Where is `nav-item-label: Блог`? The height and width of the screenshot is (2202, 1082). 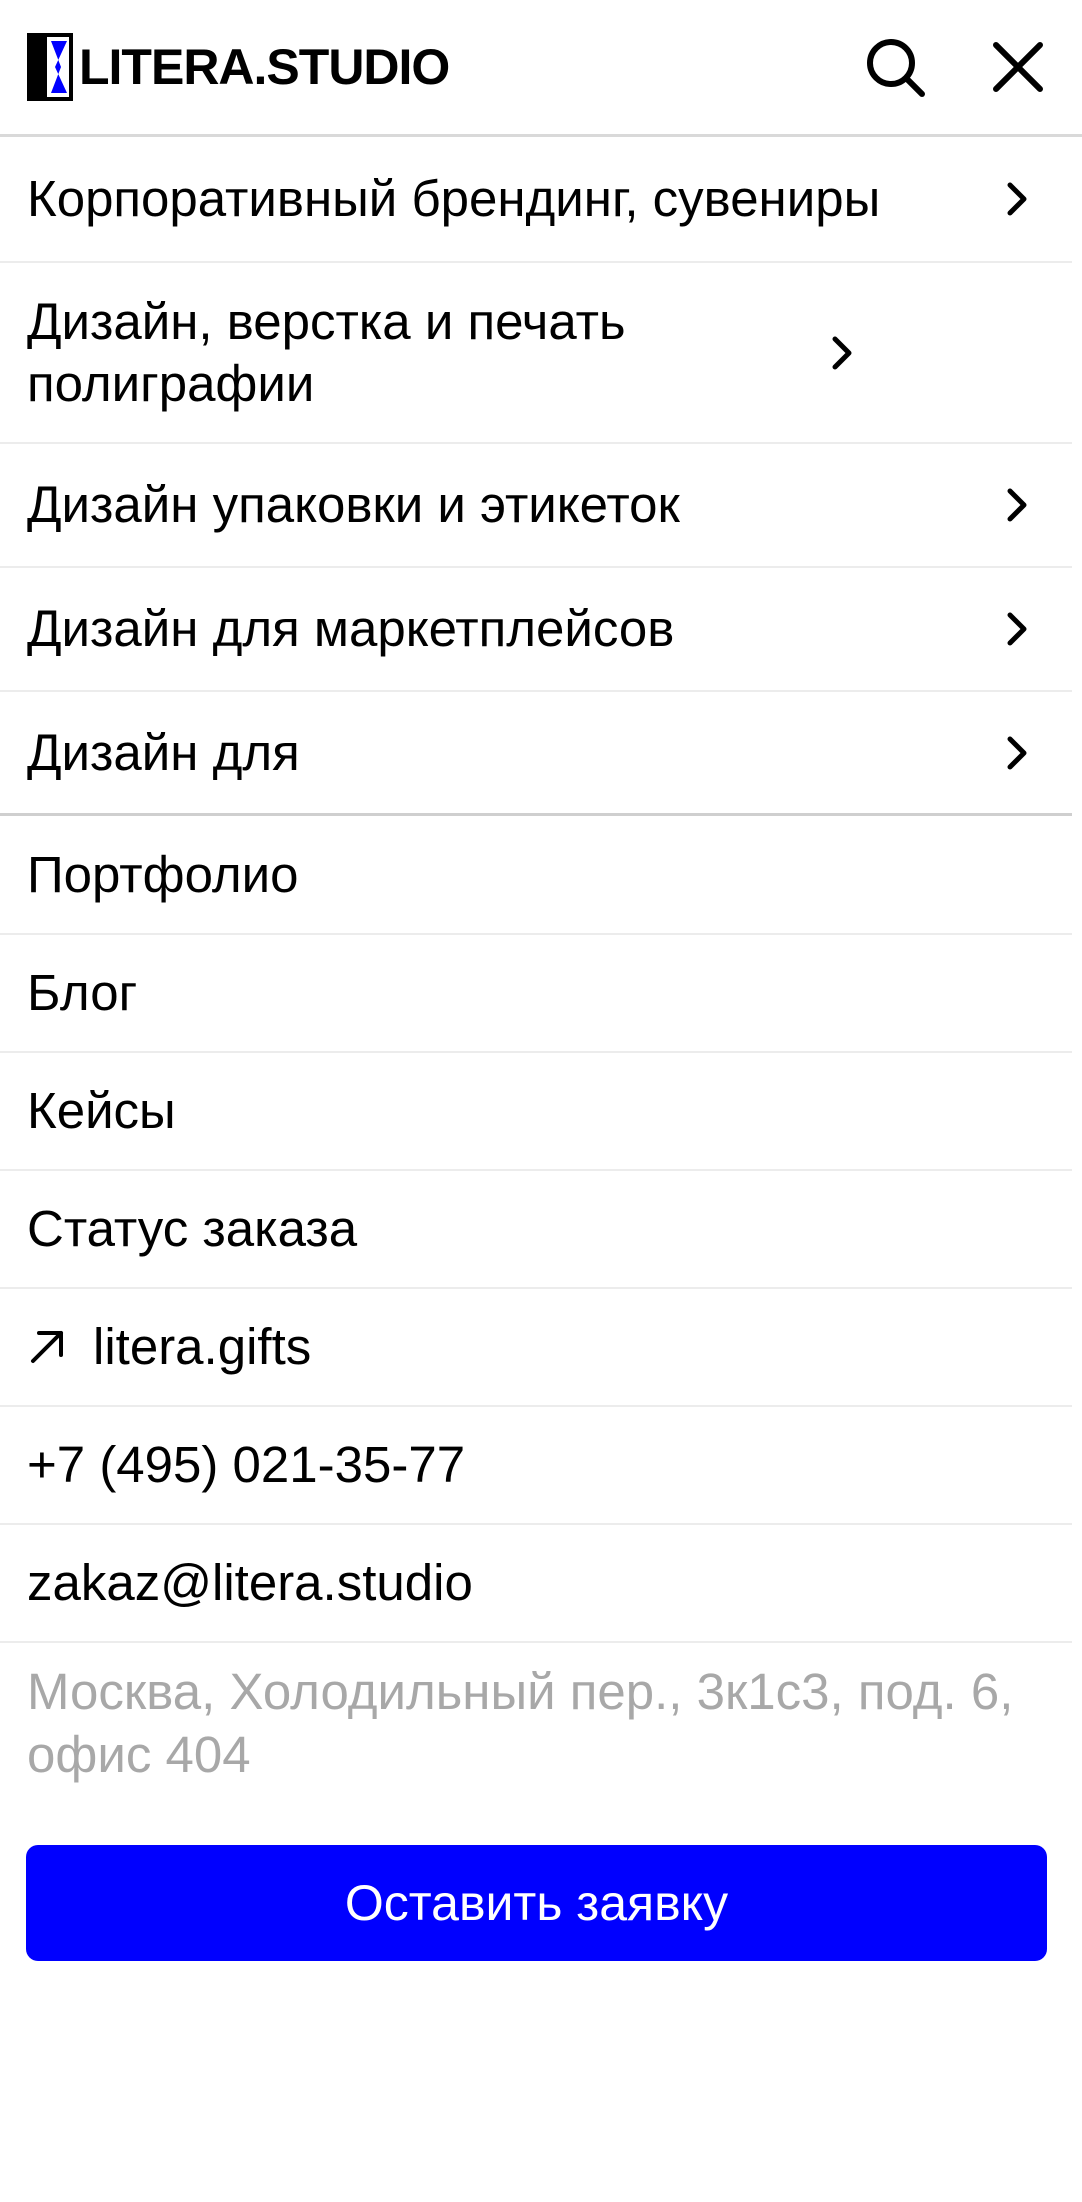
nav-item-label: Блог is located at coordinates (82, 992).